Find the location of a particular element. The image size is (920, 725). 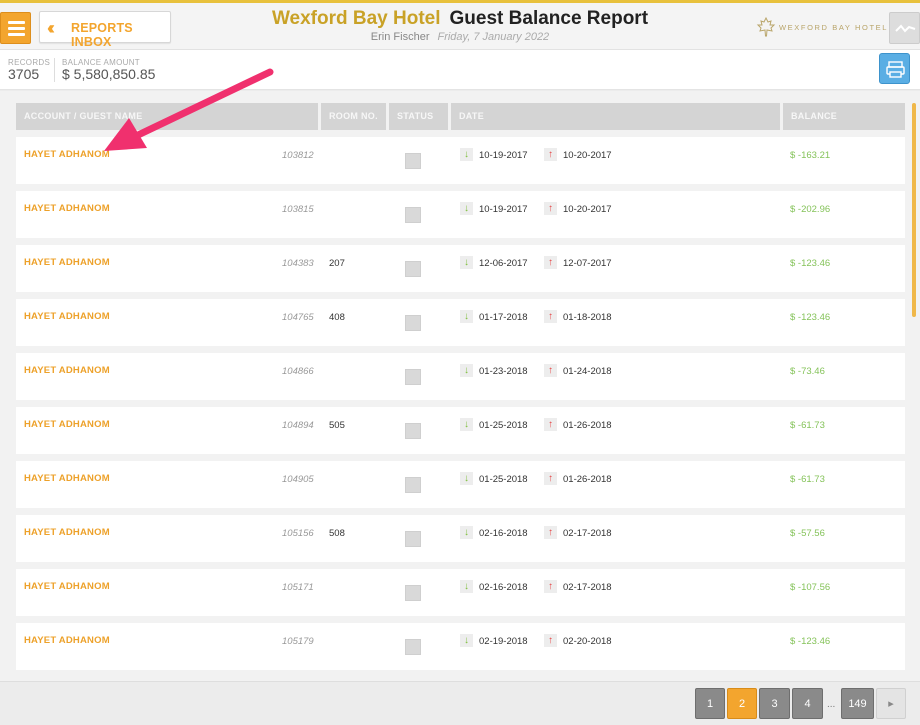

column-header-balance: BALANCE is located at coordinates (844, 116).